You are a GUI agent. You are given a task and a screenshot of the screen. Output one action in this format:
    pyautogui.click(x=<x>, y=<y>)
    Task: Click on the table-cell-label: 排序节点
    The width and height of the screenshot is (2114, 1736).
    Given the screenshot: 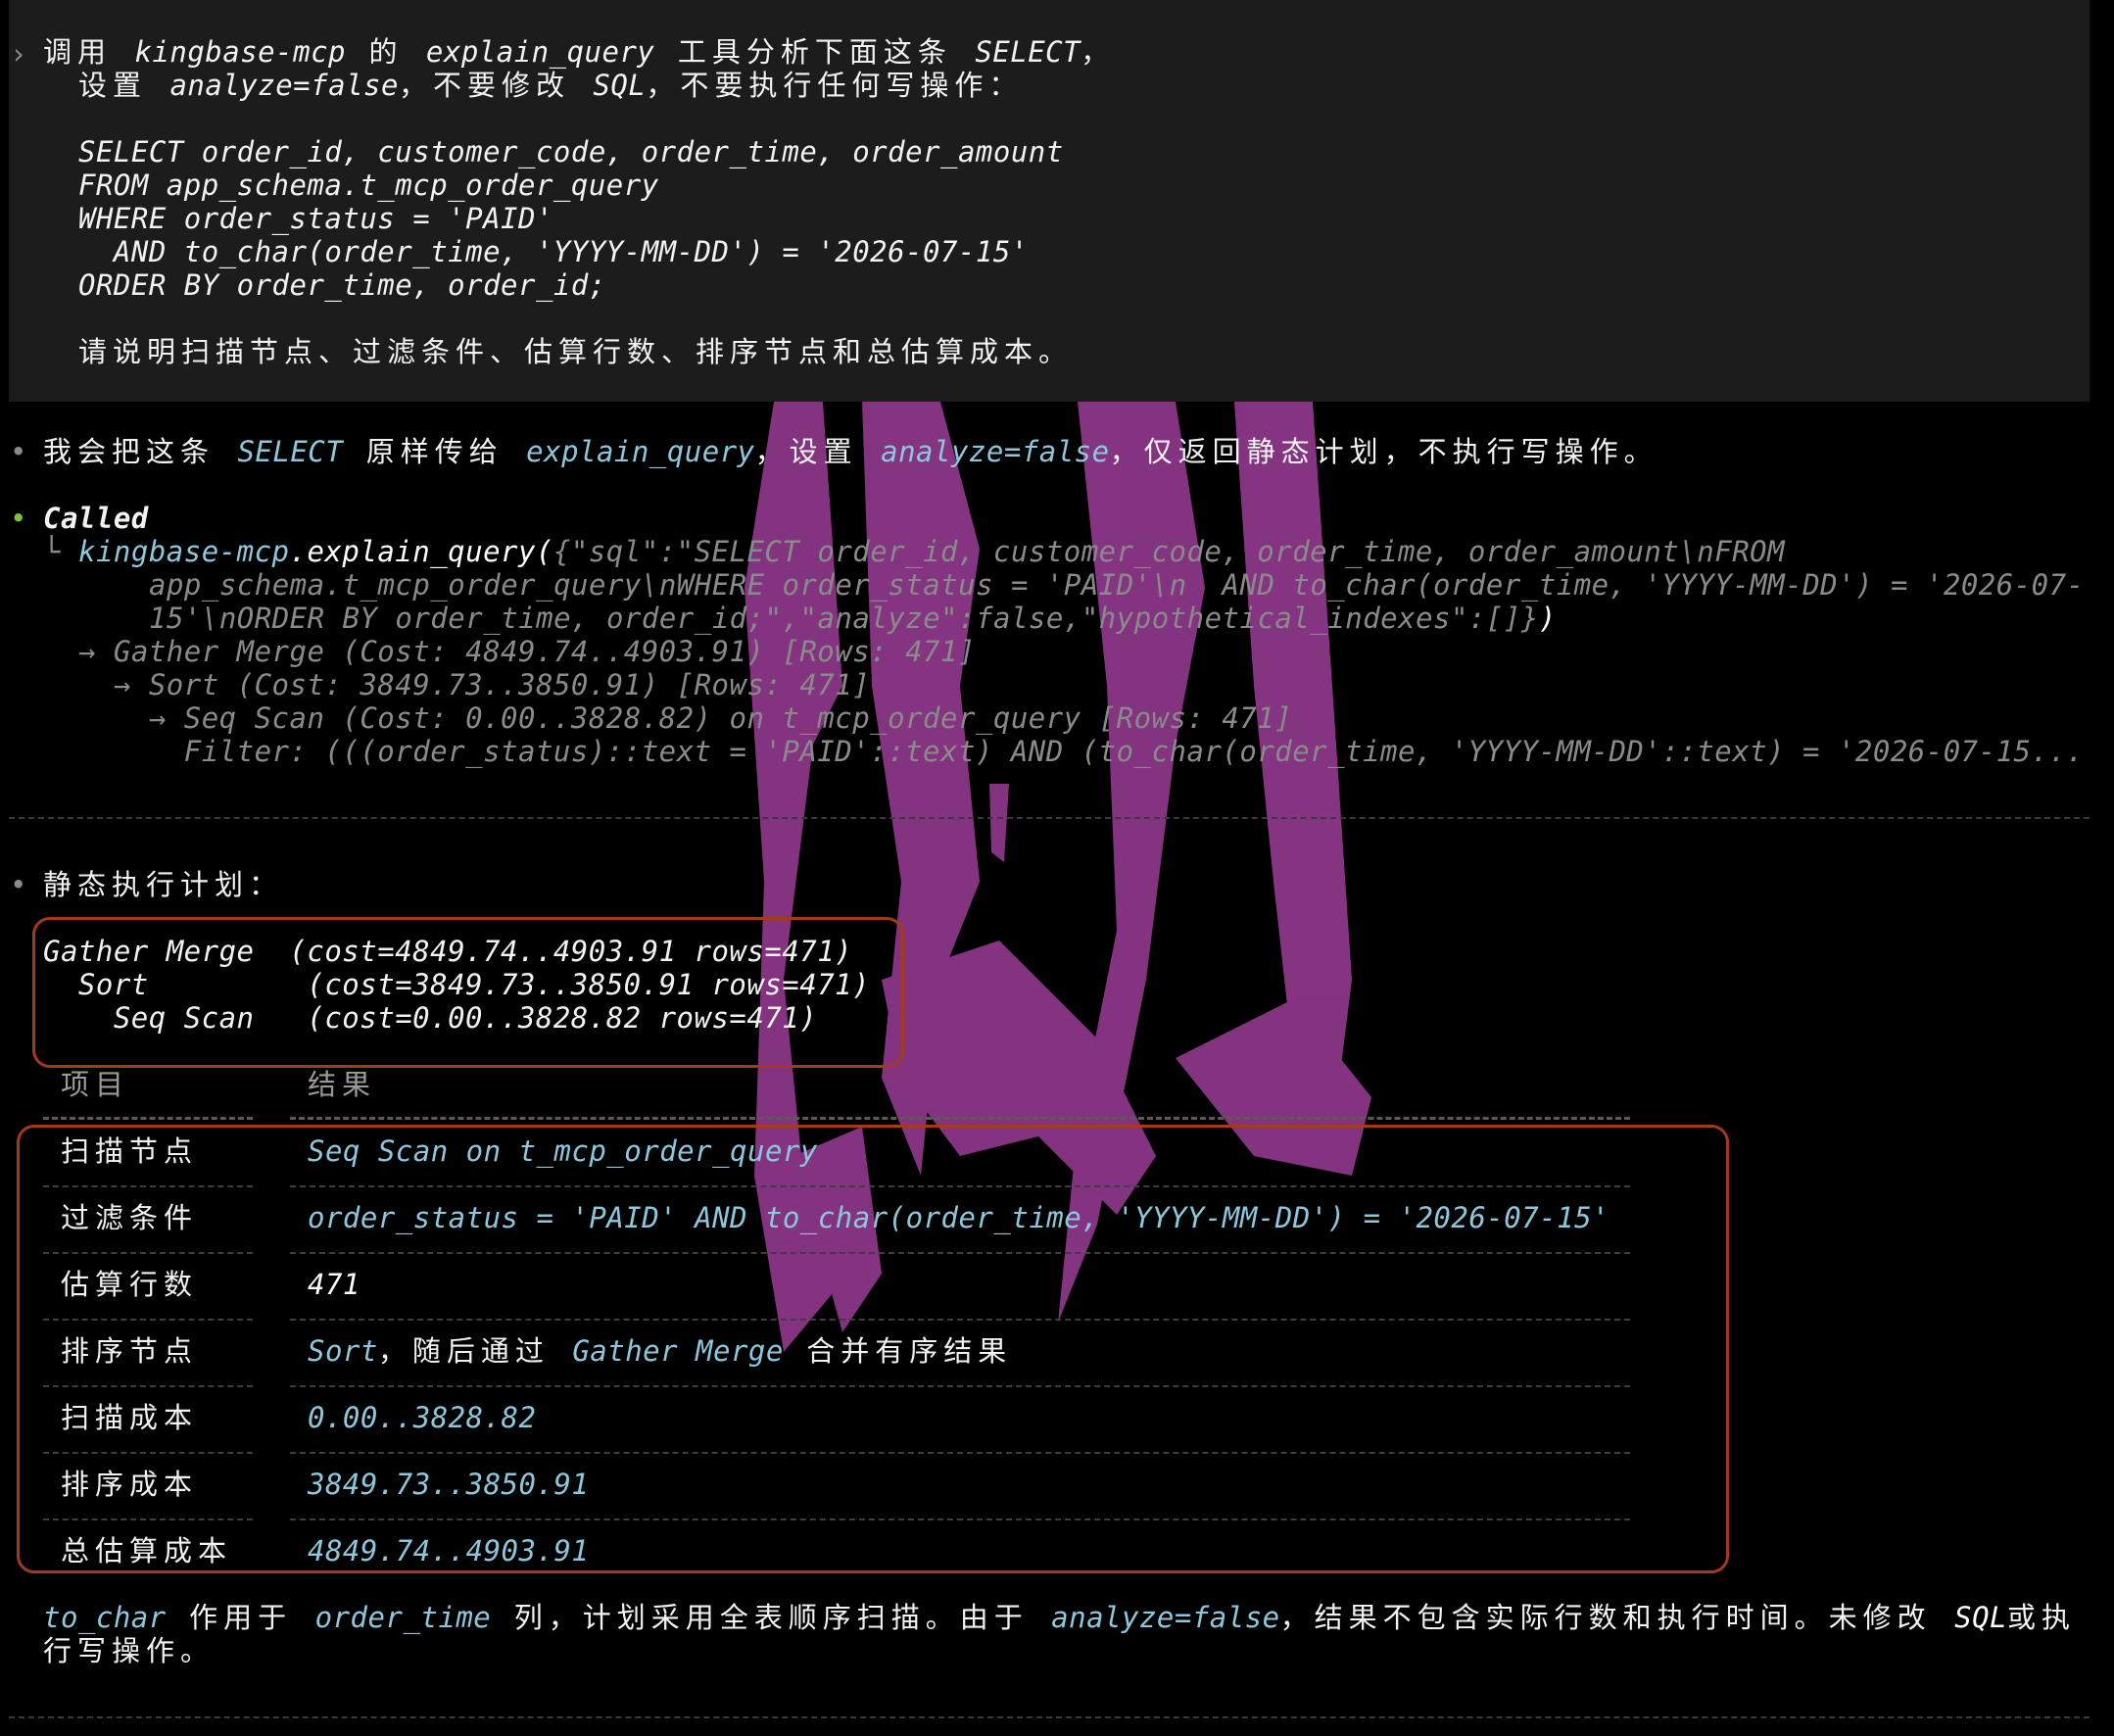 What is the action you would take?
    pyautogui.click(x=130, y=1351)
    